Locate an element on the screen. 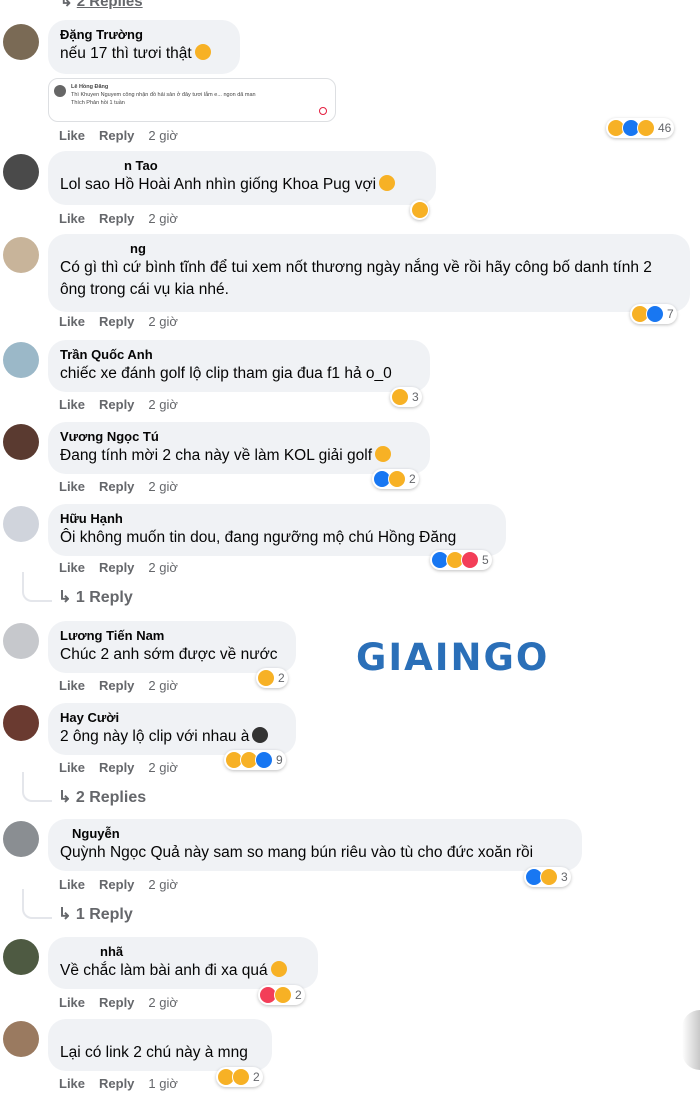 The width and height of the screenshot is (700, 1100). reaction-summary is located at coordinates (419, 210).